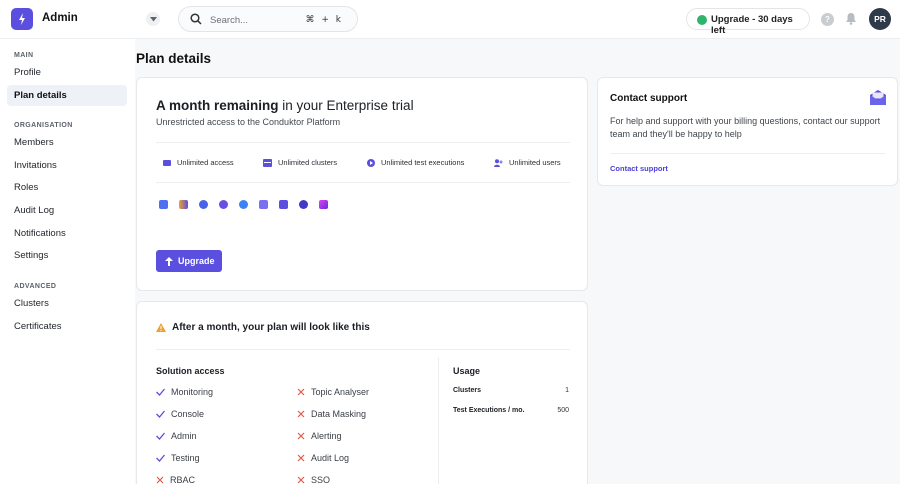  I want to click on solution-included-console: Console, so click(180, 414).